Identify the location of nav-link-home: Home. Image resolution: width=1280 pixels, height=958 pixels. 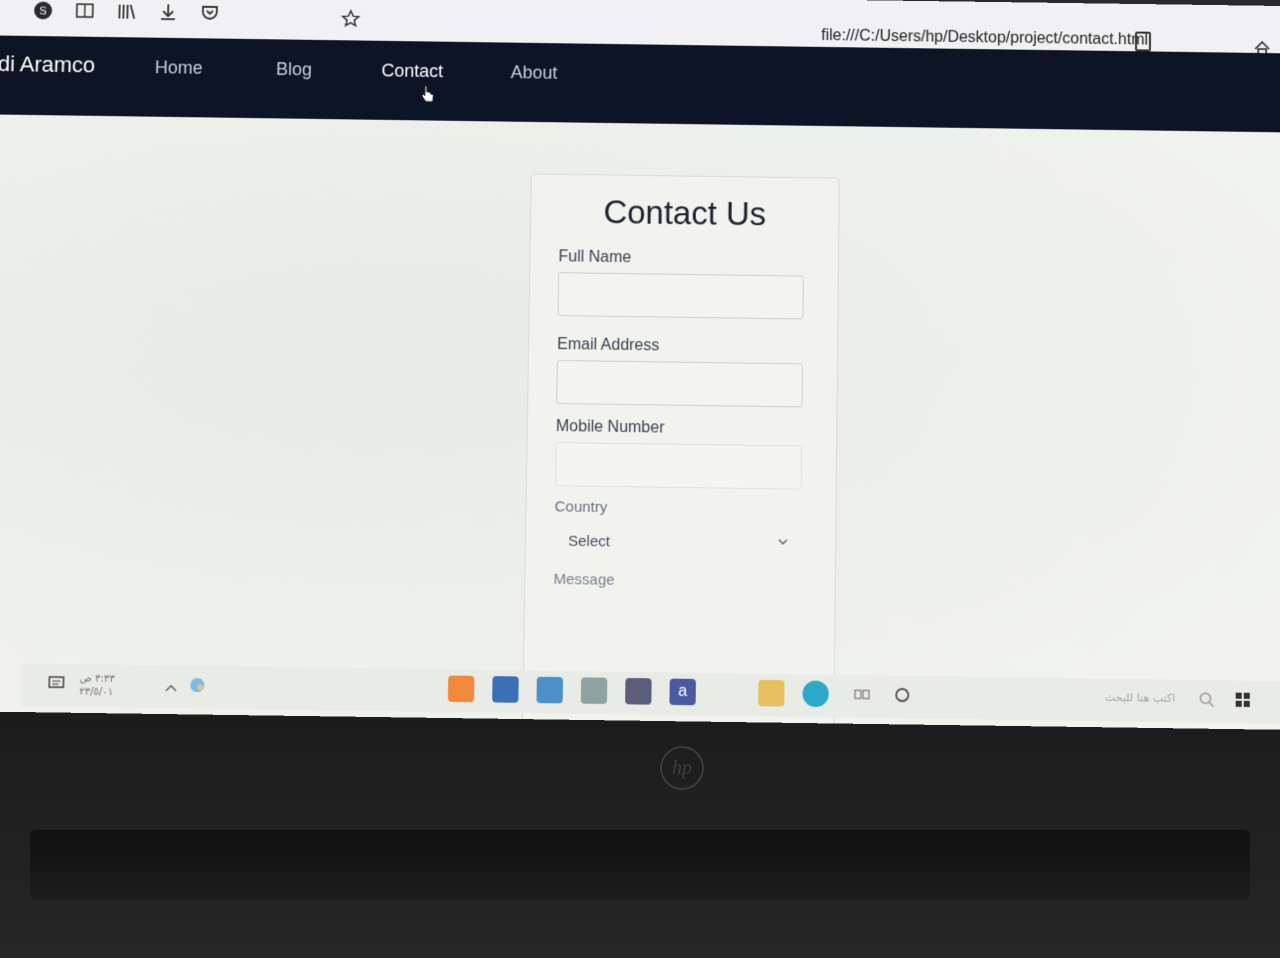
(179, 67).